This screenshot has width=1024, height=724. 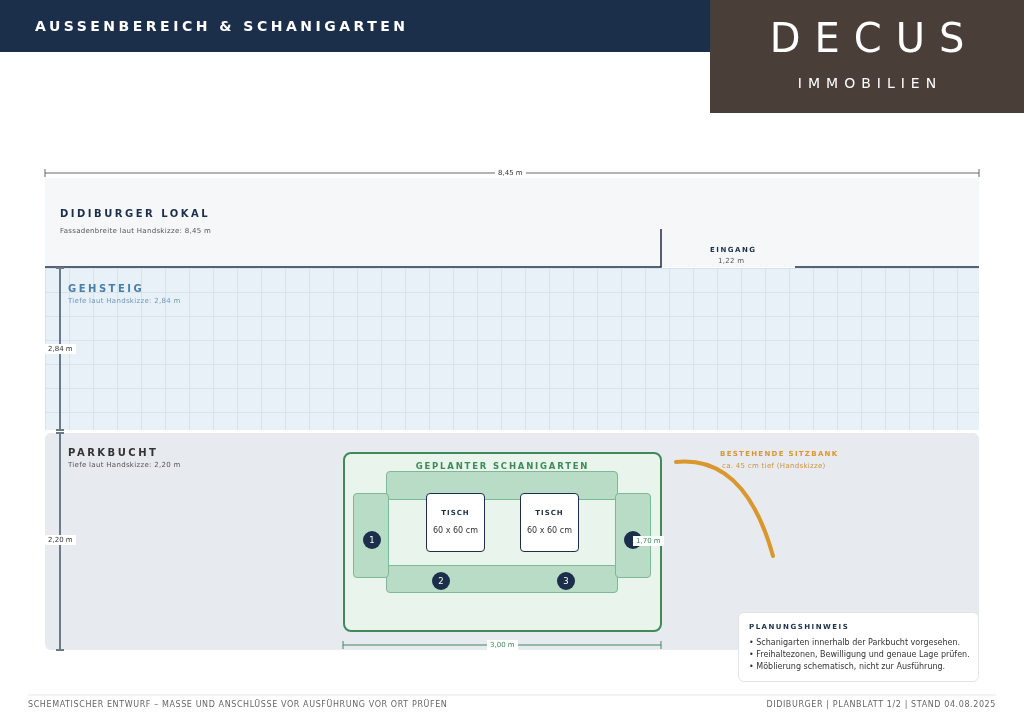 I want to click on note-item: • Schanigarten innerhalb der Parkbucht vorgesehen., so click(x=855, y=642).